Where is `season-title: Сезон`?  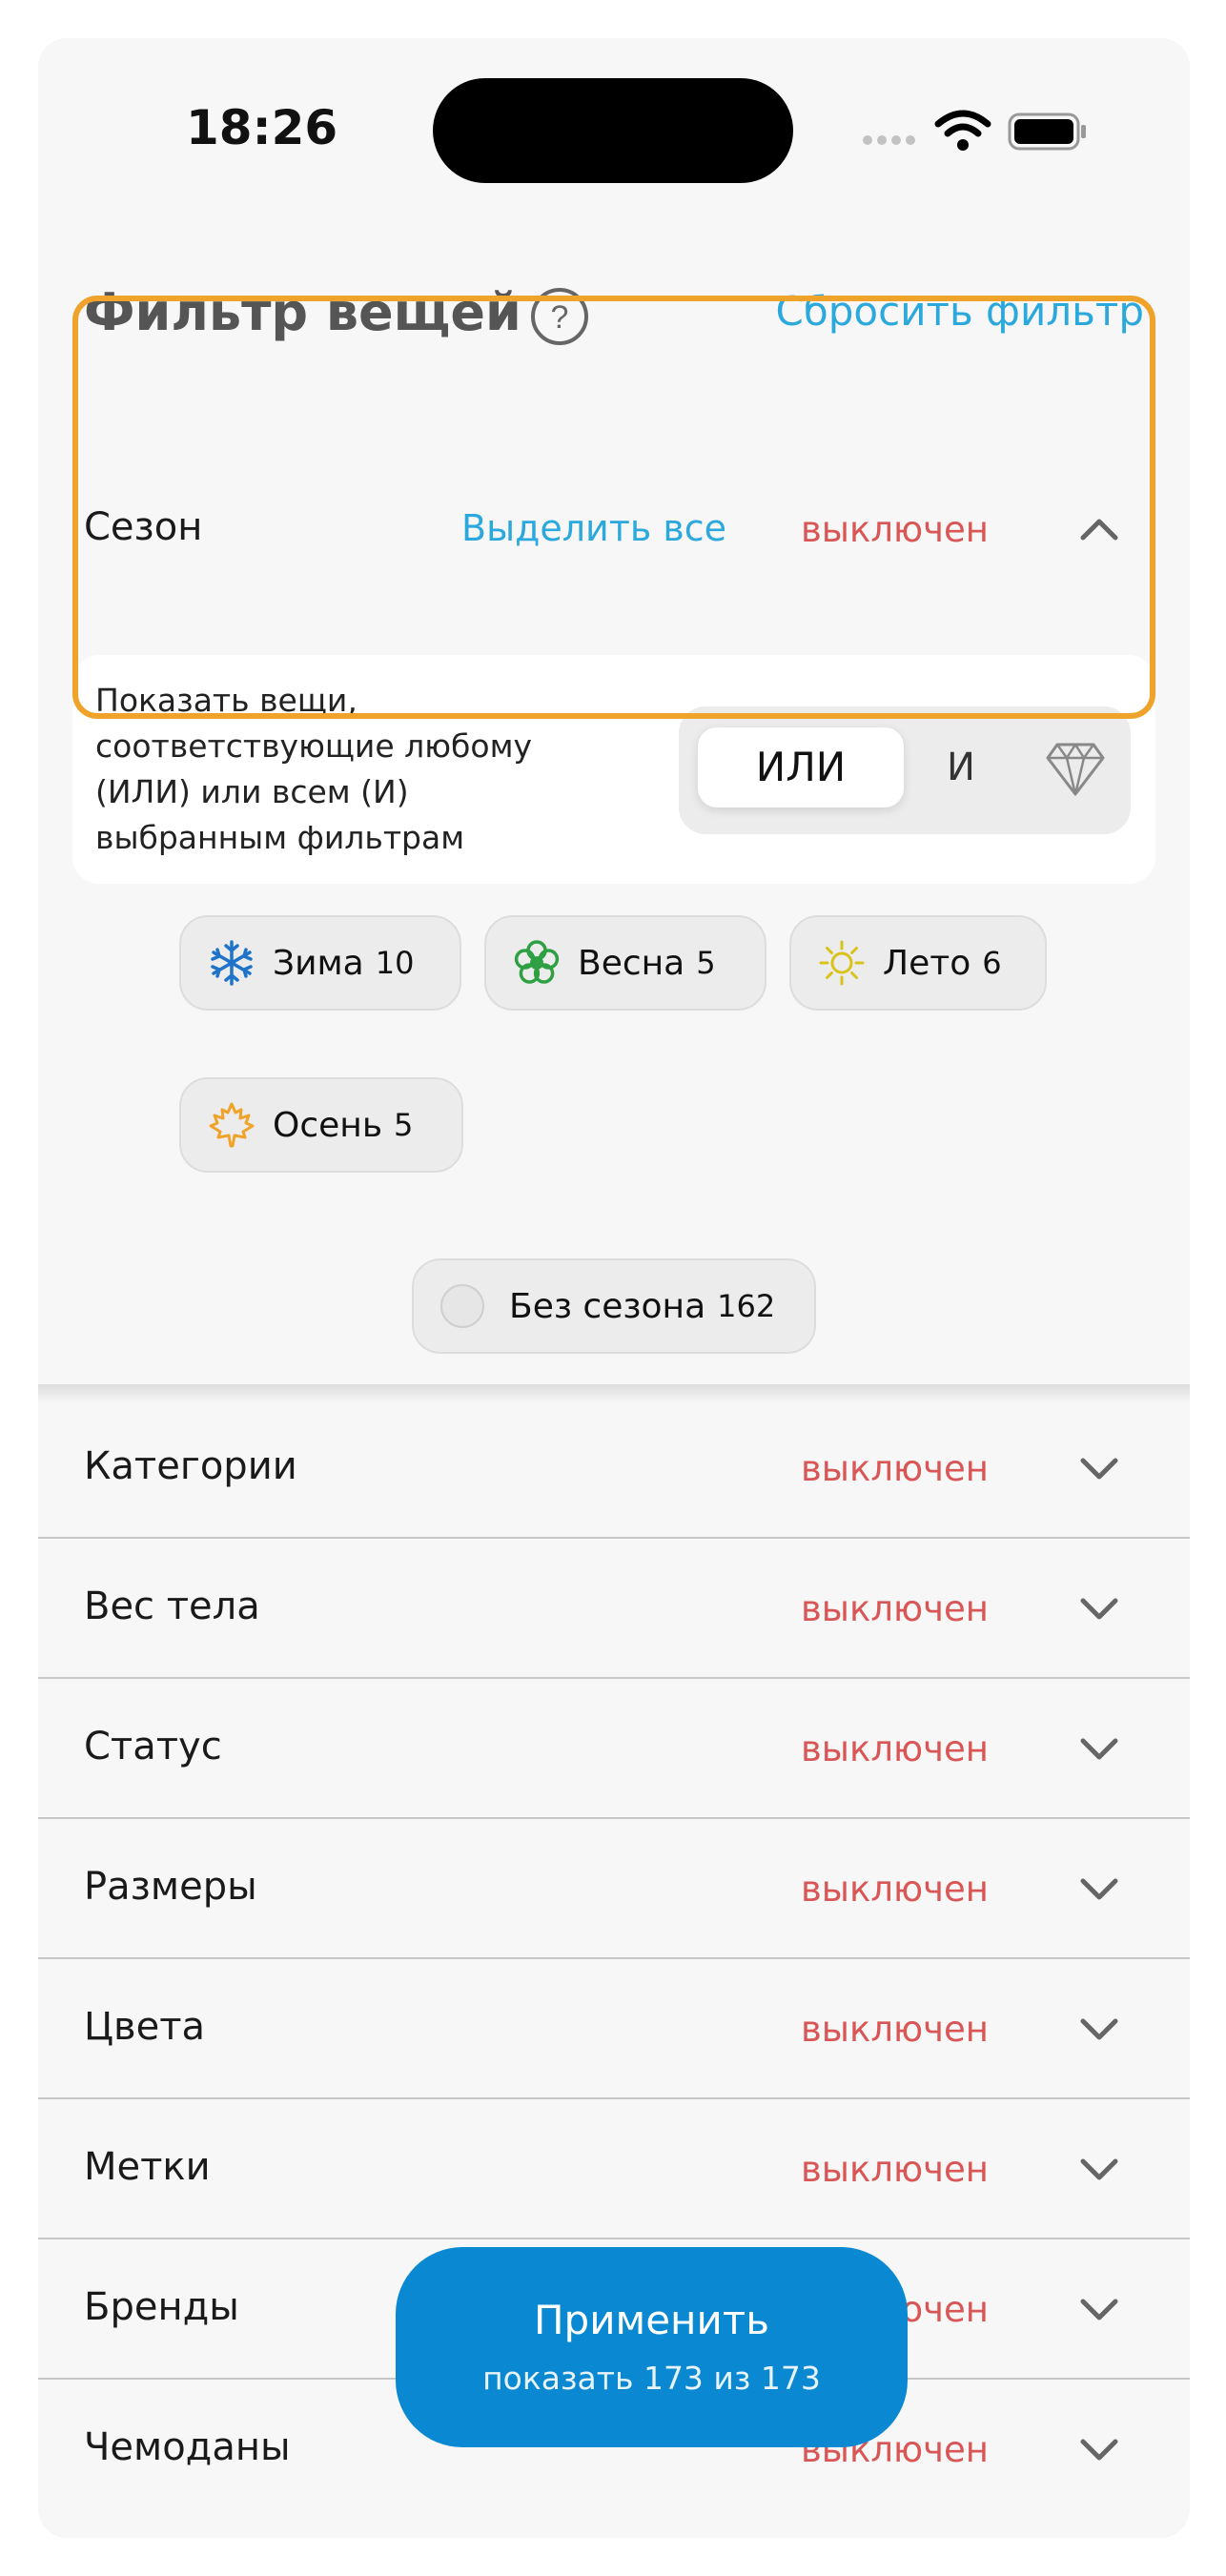
season-title: Сезон is located at coordinates (144, 527).